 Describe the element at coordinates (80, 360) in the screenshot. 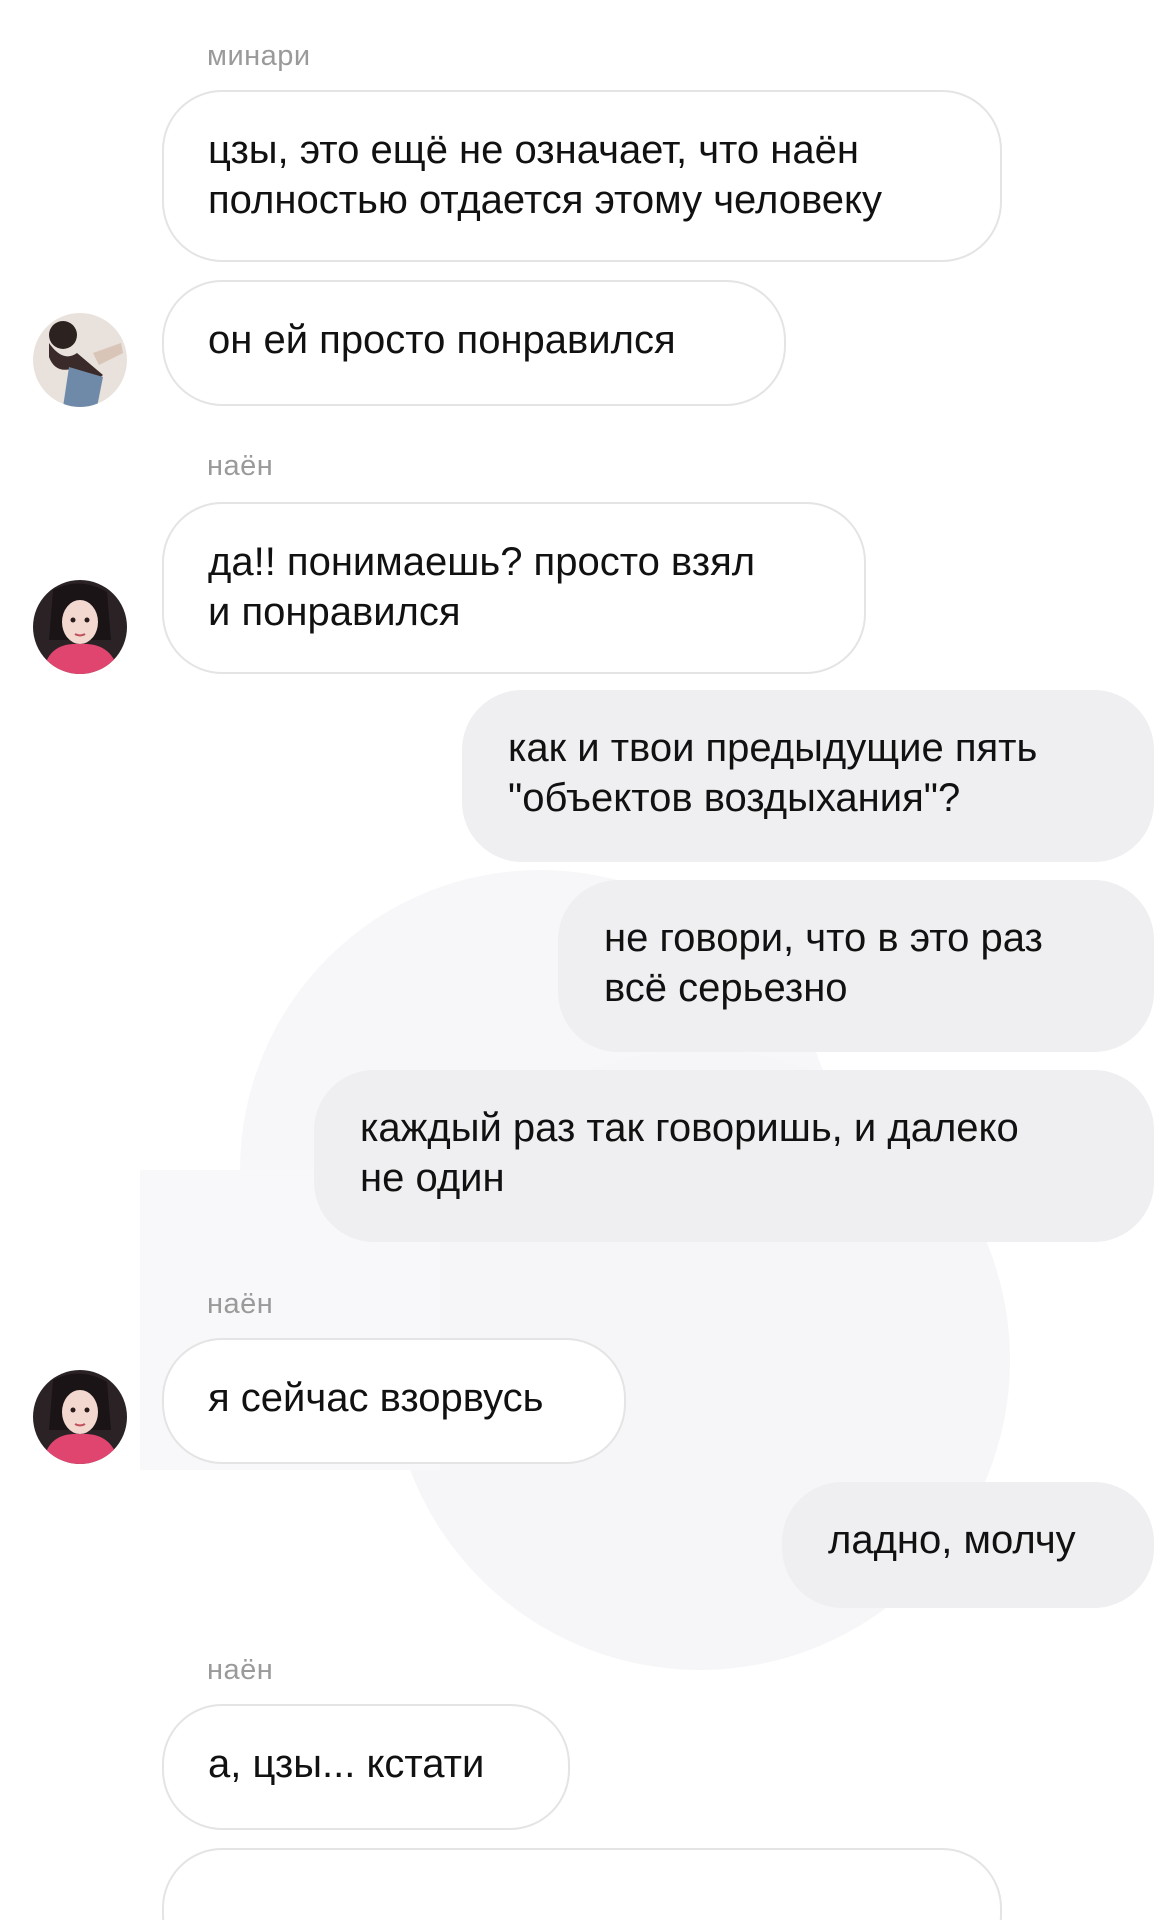

I see `minari-avatar-icon` at that location.